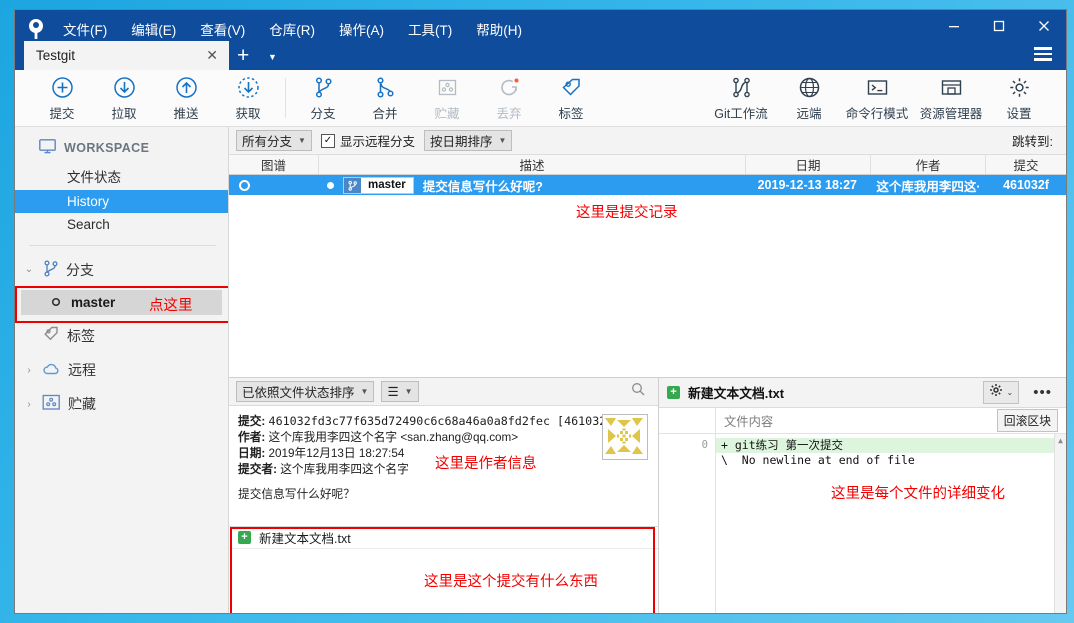 The height and width of the screenshot is (623, 1074). What do you see at coordinates (378, 185) in the screenshot?
I see `branch-chip: master` at bounding box center [378, 185].